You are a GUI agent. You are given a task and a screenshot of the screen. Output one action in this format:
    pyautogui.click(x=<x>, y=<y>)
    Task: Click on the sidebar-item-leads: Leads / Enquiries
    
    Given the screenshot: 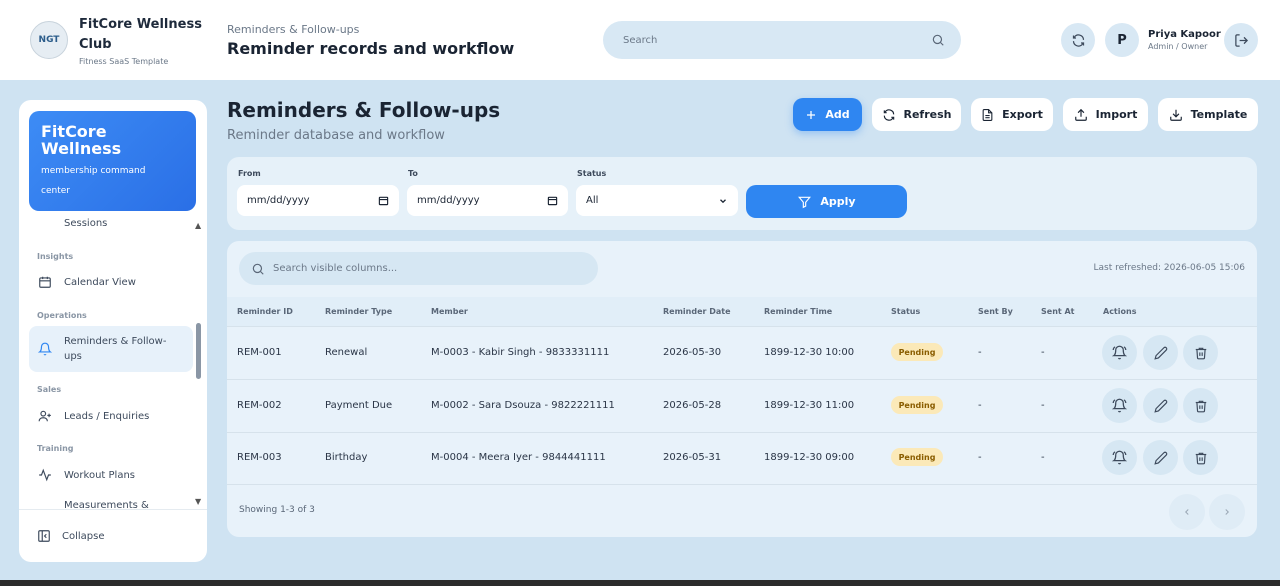 What is the action you would take?
    pyautogui.click(x=111, y=416)
    